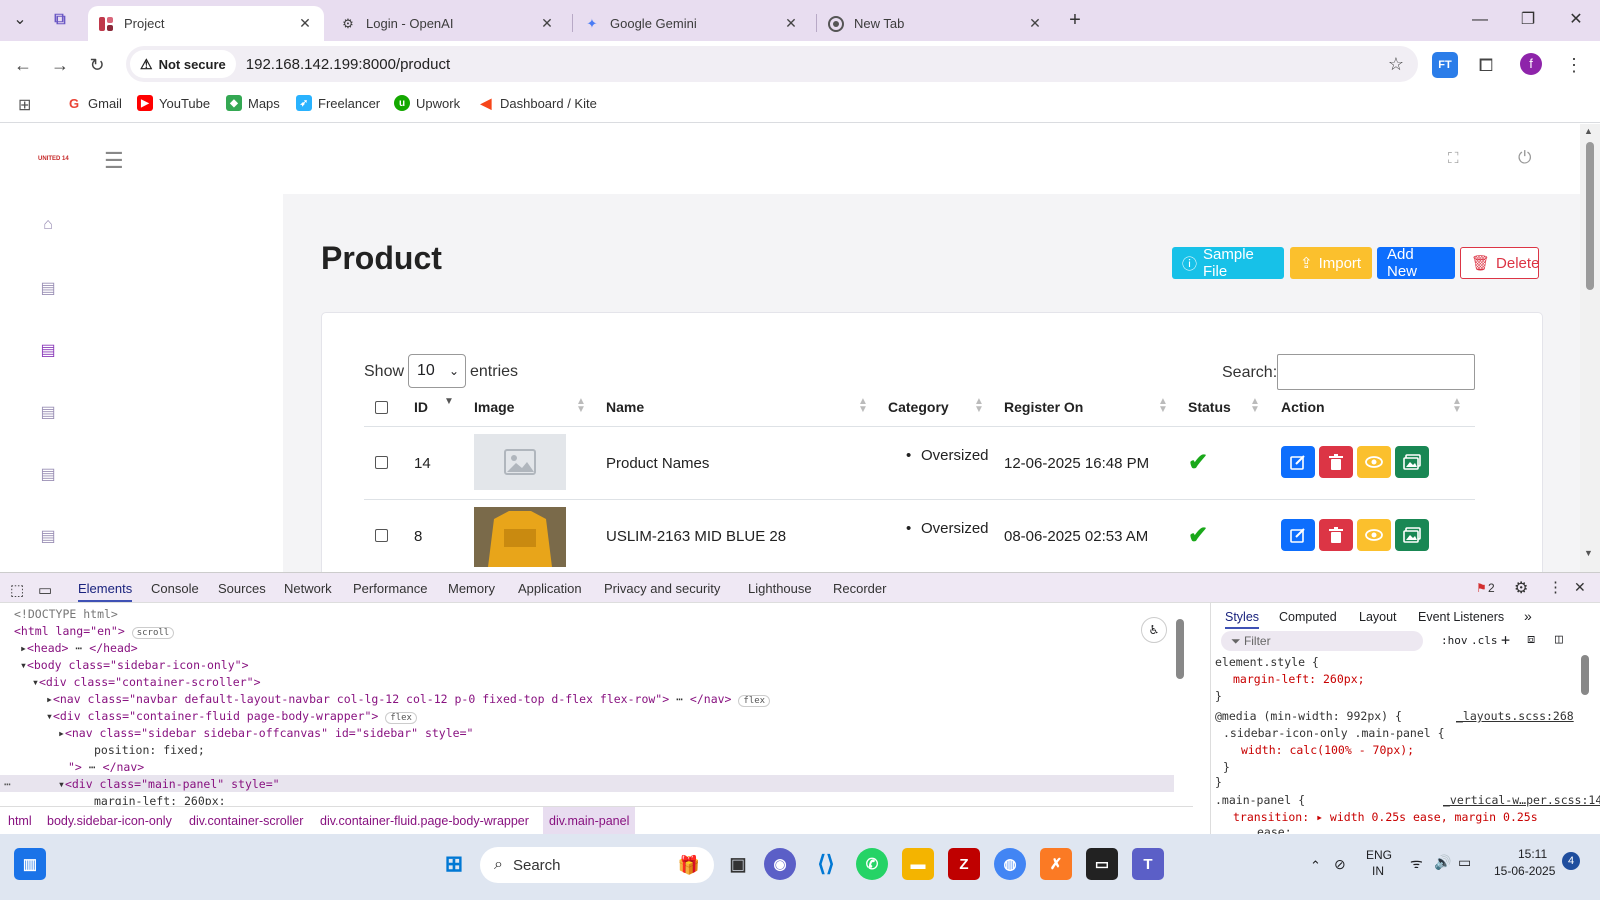  What do you see at coordinates (1464, 862) in the screenshot?
I see `battery-icon: ▭` at bounding box center [1464, 862].